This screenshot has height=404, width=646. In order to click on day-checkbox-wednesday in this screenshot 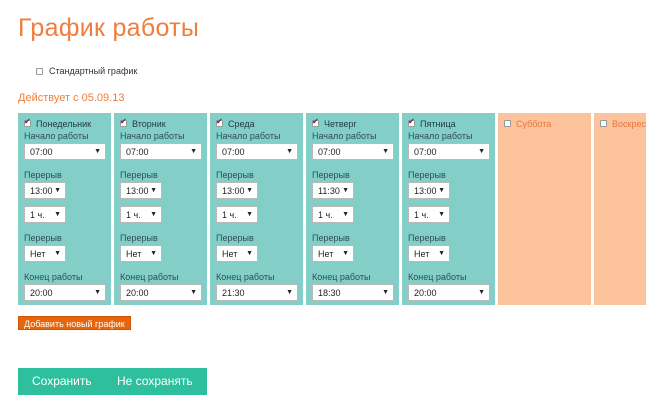, I will do `click(219, 122)`.